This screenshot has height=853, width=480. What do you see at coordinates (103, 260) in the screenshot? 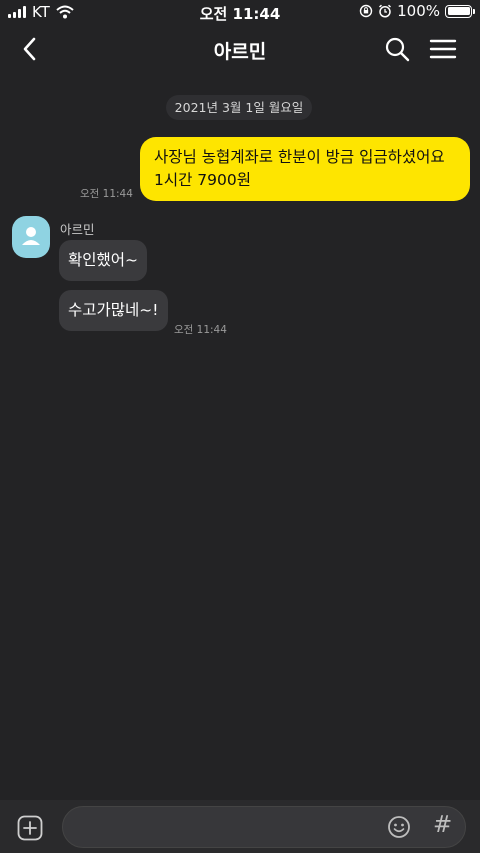
I see `other-message-bubble: 확인했어~` at bounding box center [103, 260].